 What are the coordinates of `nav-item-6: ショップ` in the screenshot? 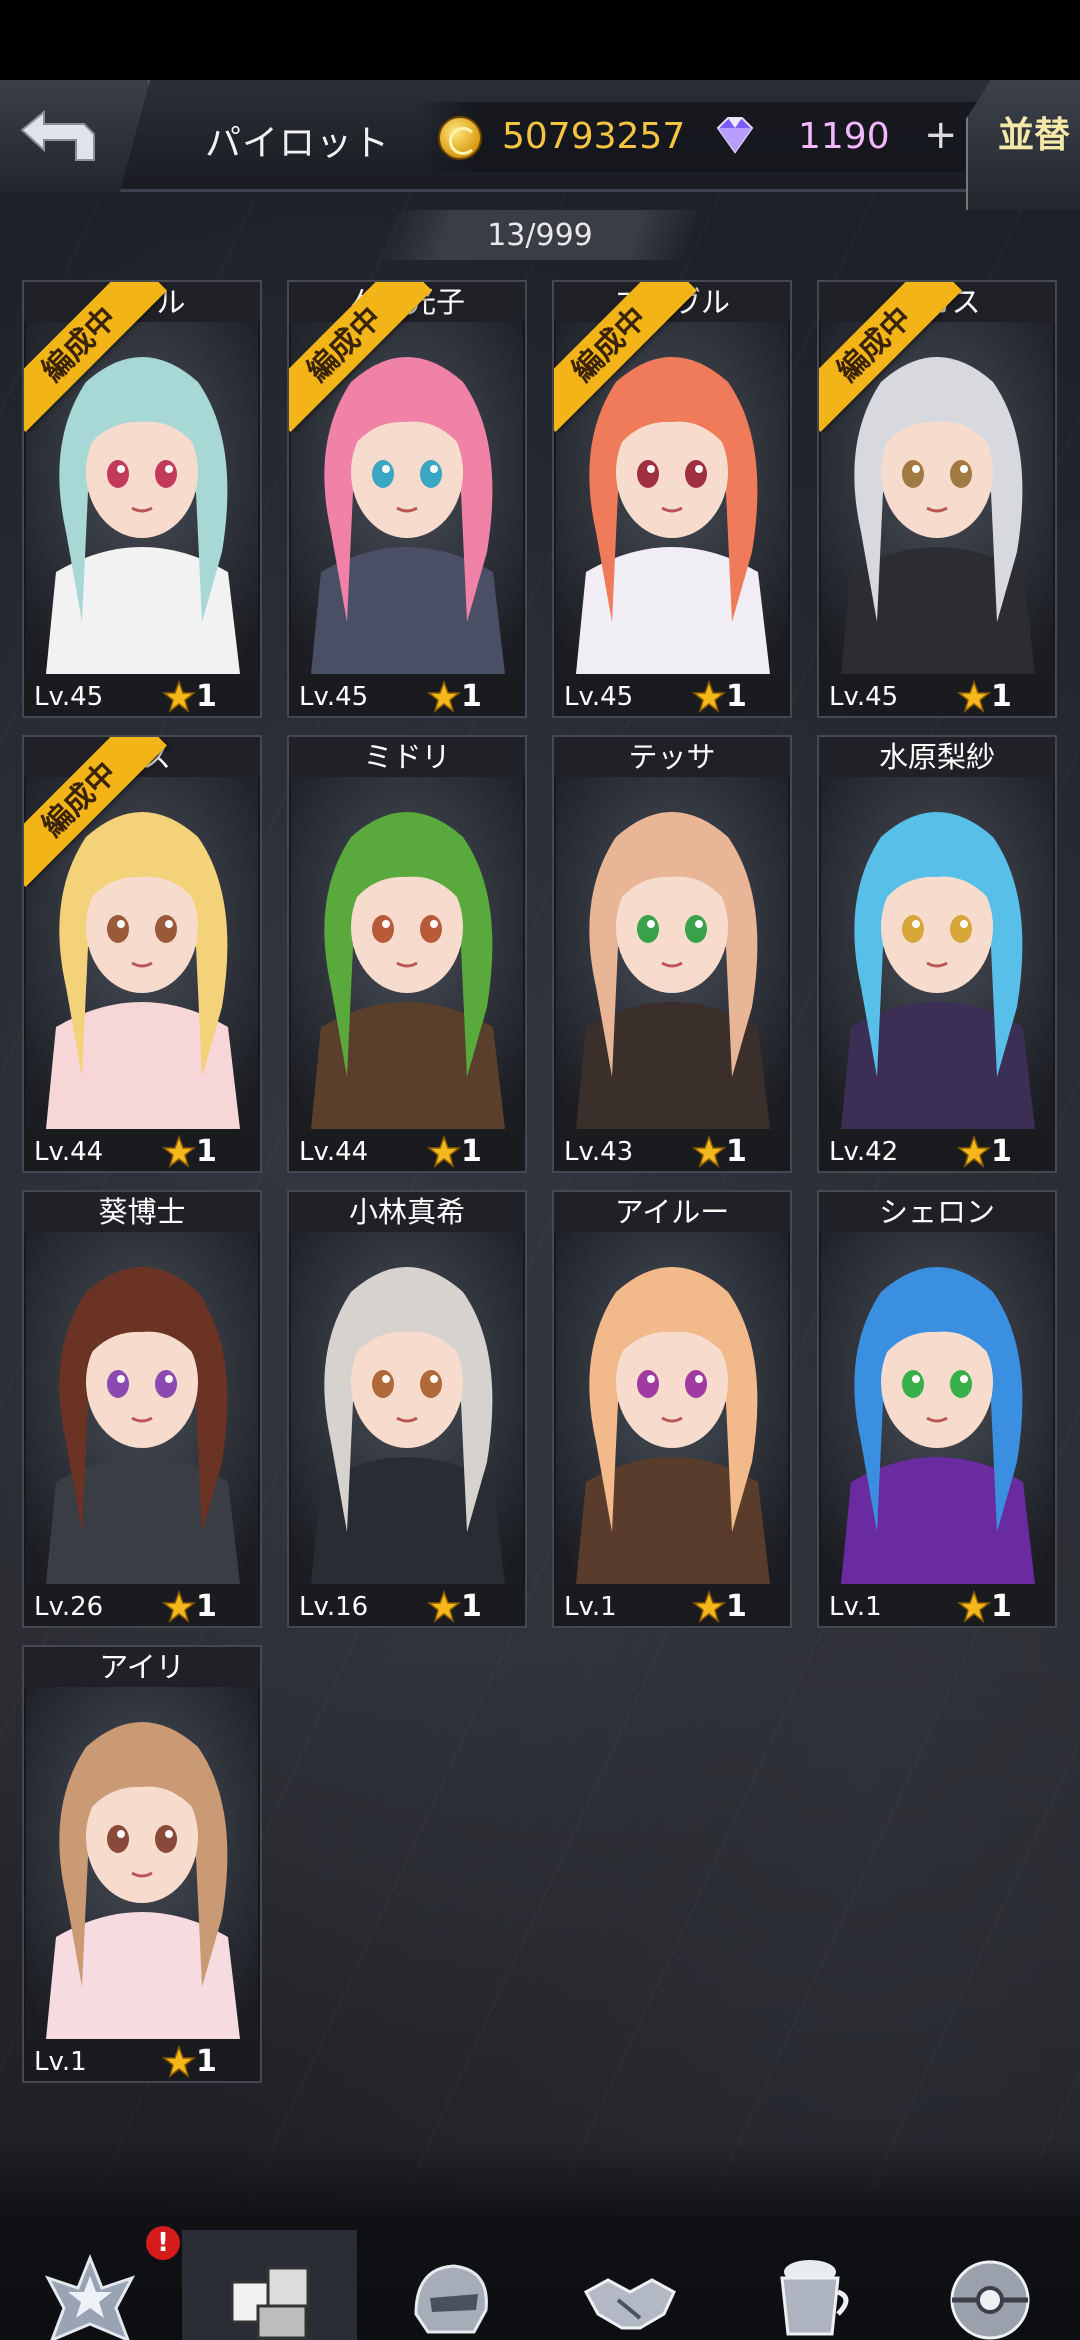 It's located at (989, 2285).